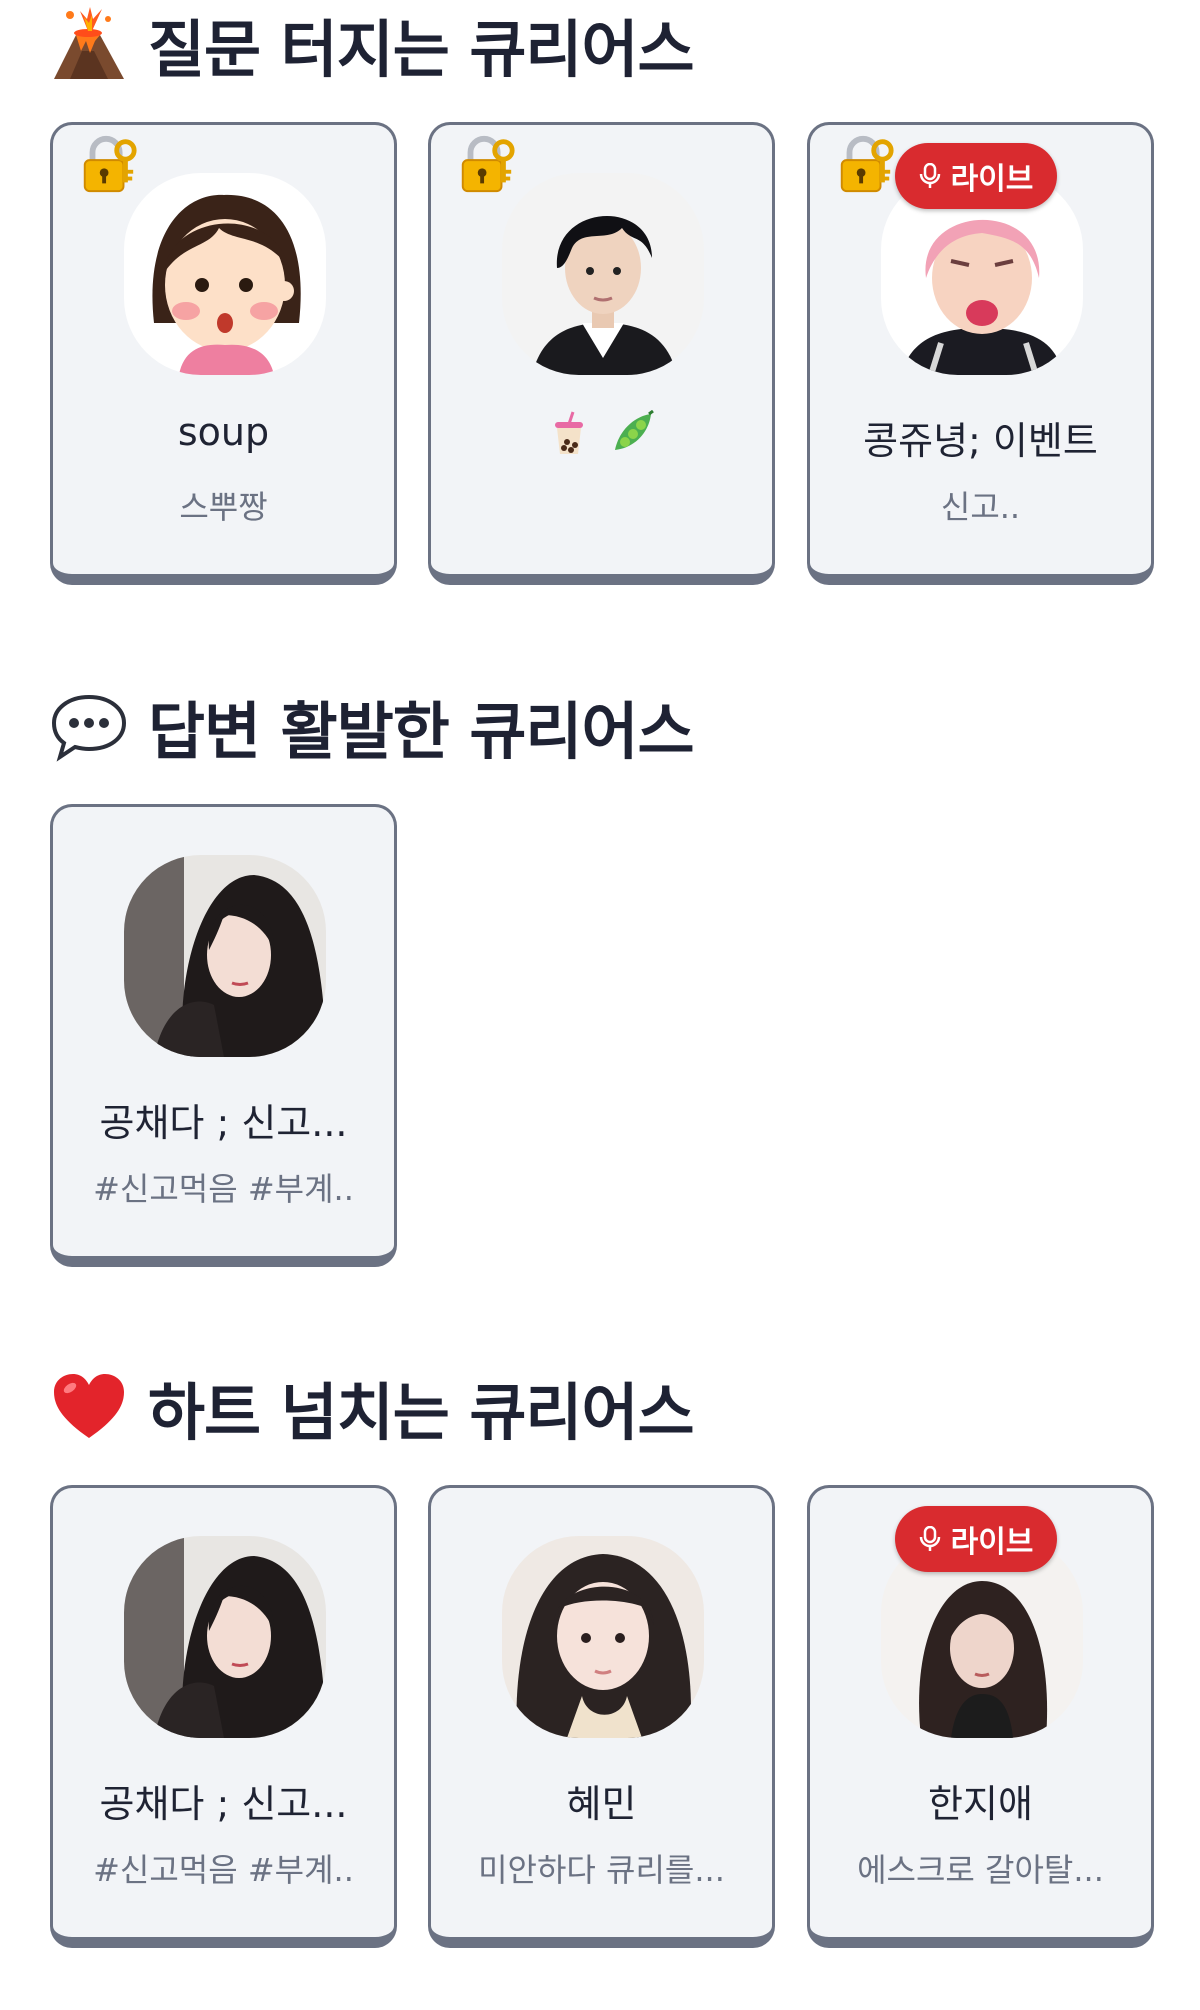 This screenshot has height=2010, width=1200. Describe the element at coordinates (223, 432) in the screenshot. I see `profile-name: soup` at that location.